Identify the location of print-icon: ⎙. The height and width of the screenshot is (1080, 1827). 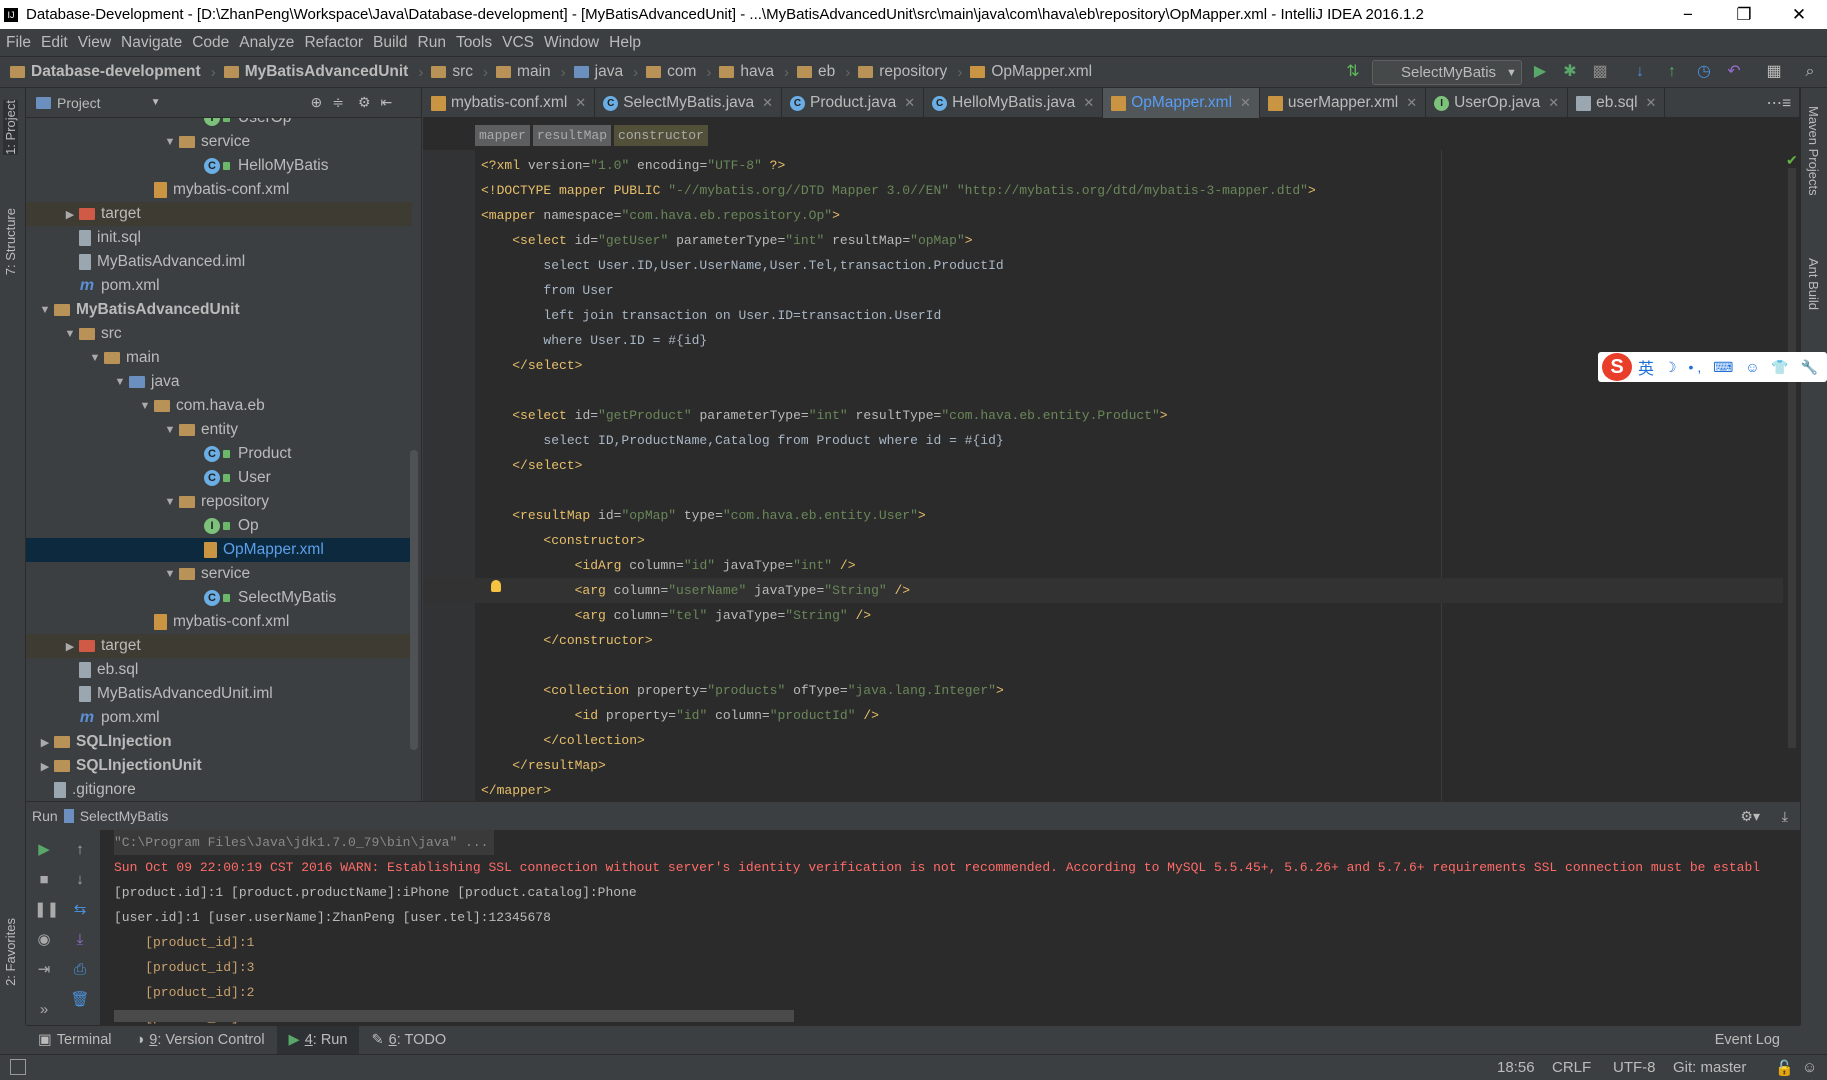
(80, 970).